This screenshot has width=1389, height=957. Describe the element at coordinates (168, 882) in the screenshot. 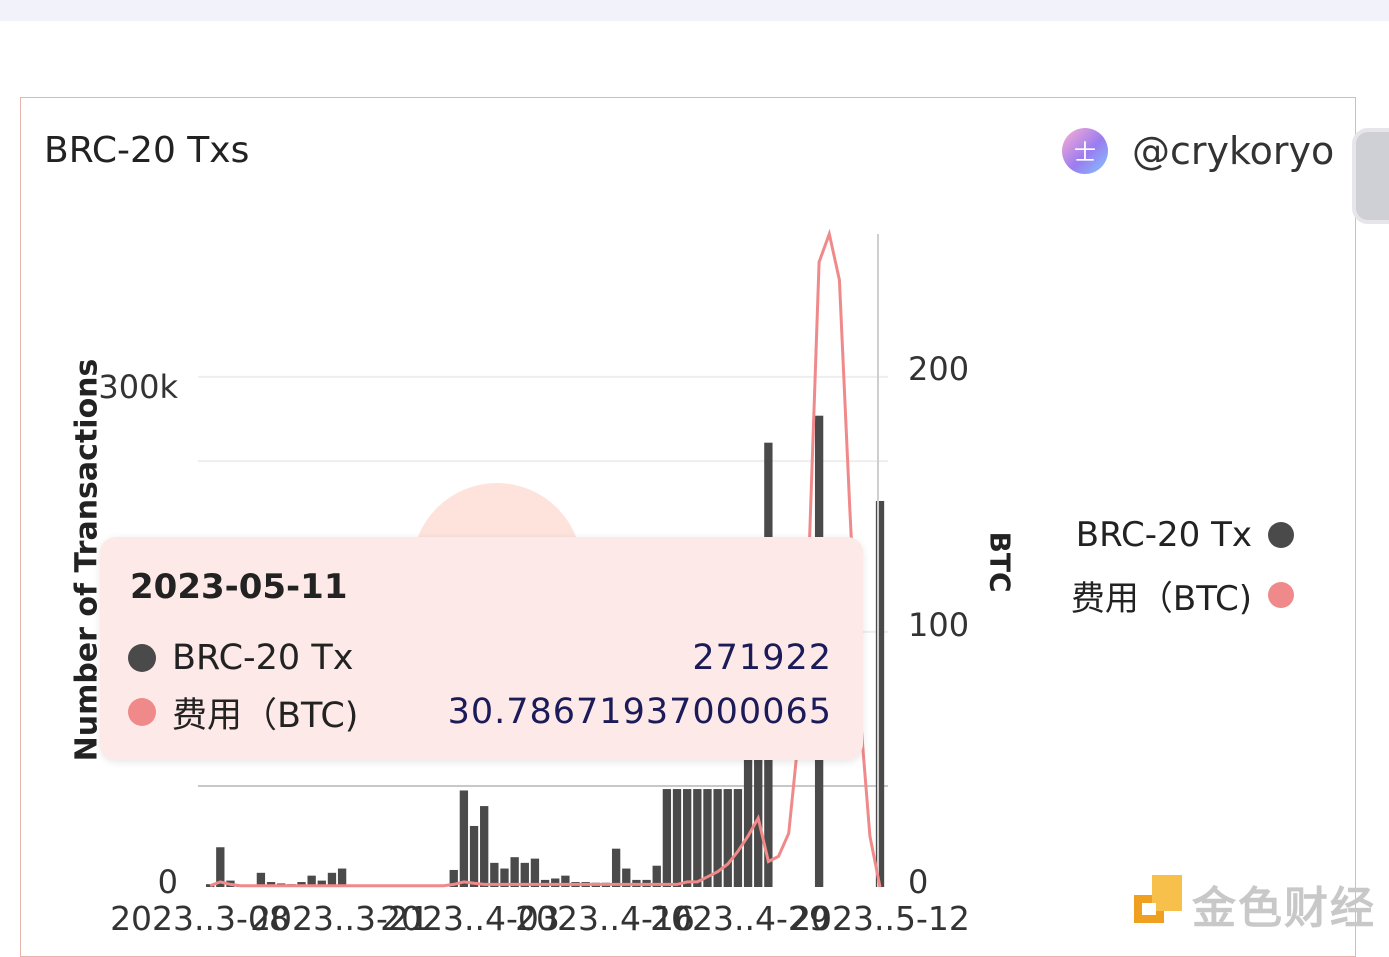

I see `y-tick-left-0: 0` at that location.